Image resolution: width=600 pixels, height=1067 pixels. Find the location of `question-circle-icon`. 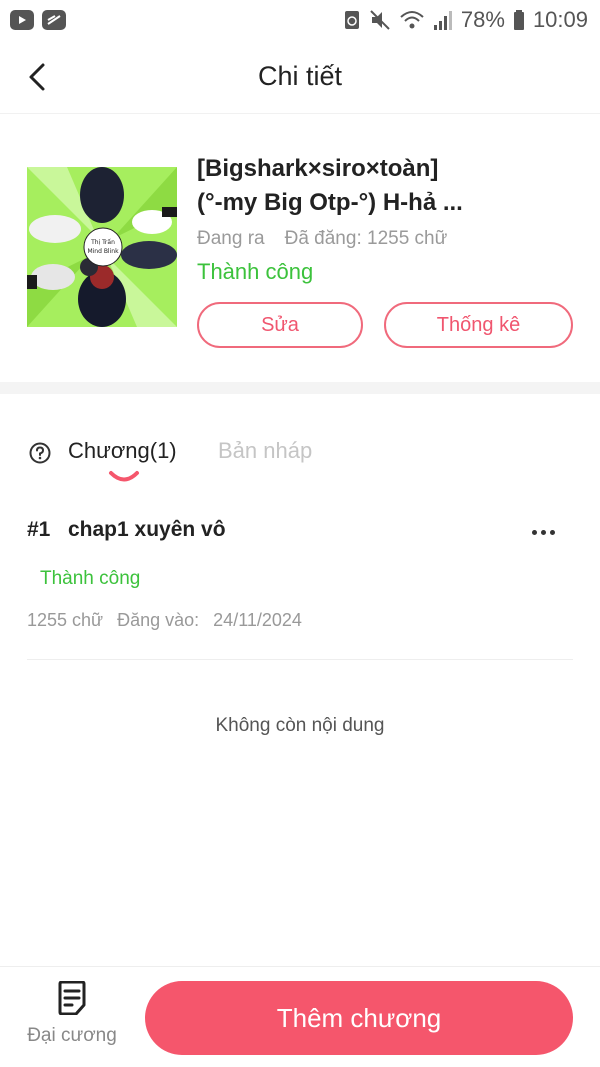

question-circle-icon is located at coordinates (40, 453).